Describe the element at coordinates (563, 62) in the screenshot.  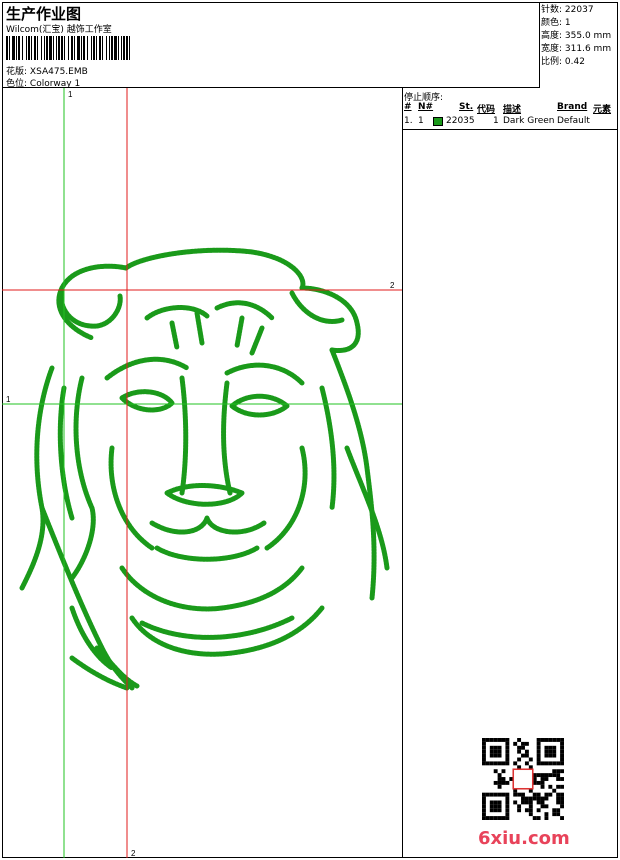
I see `design-scale: 比例: 0.42` at that location.